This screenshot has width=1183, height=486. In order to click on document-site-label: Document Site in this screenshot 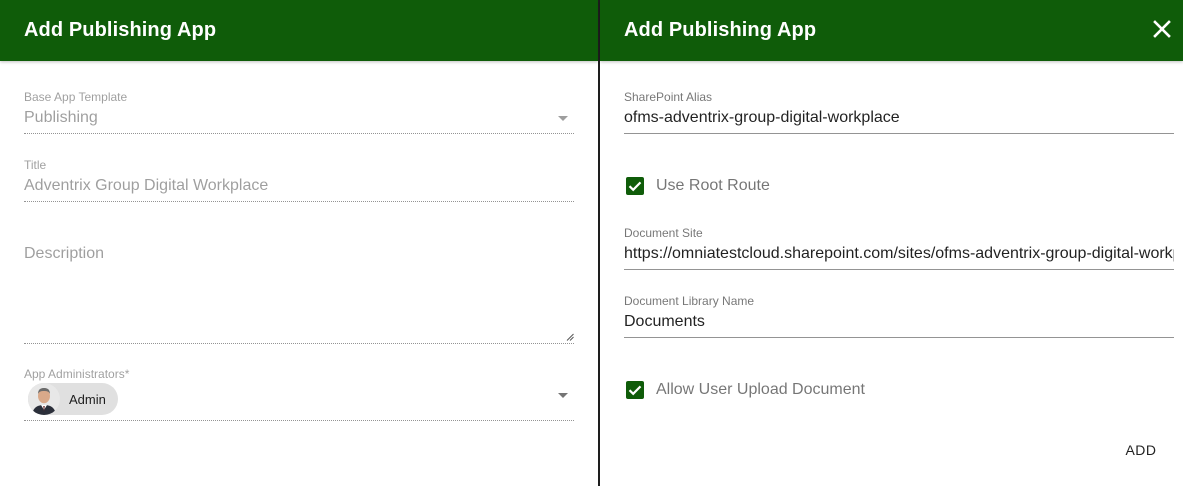, I will do `click(663, 233)`.